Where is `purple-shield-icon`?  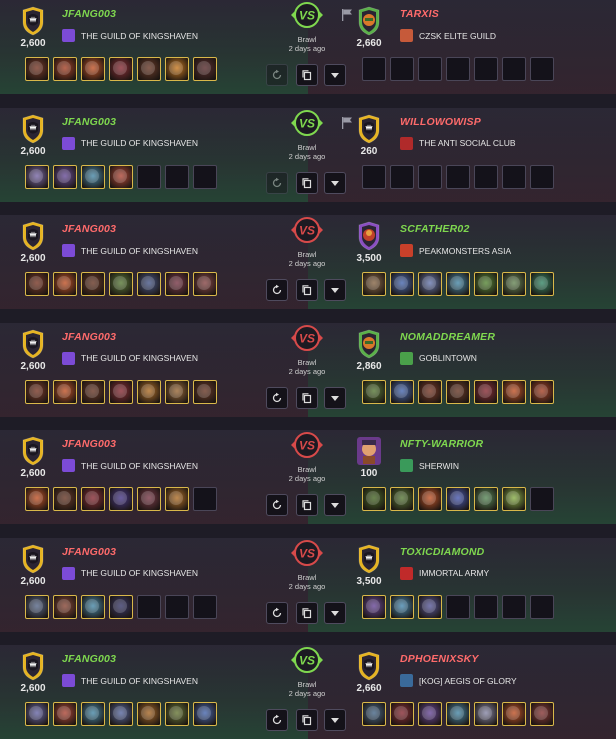 purple-shield-icon is located at coordinates (369, 236).